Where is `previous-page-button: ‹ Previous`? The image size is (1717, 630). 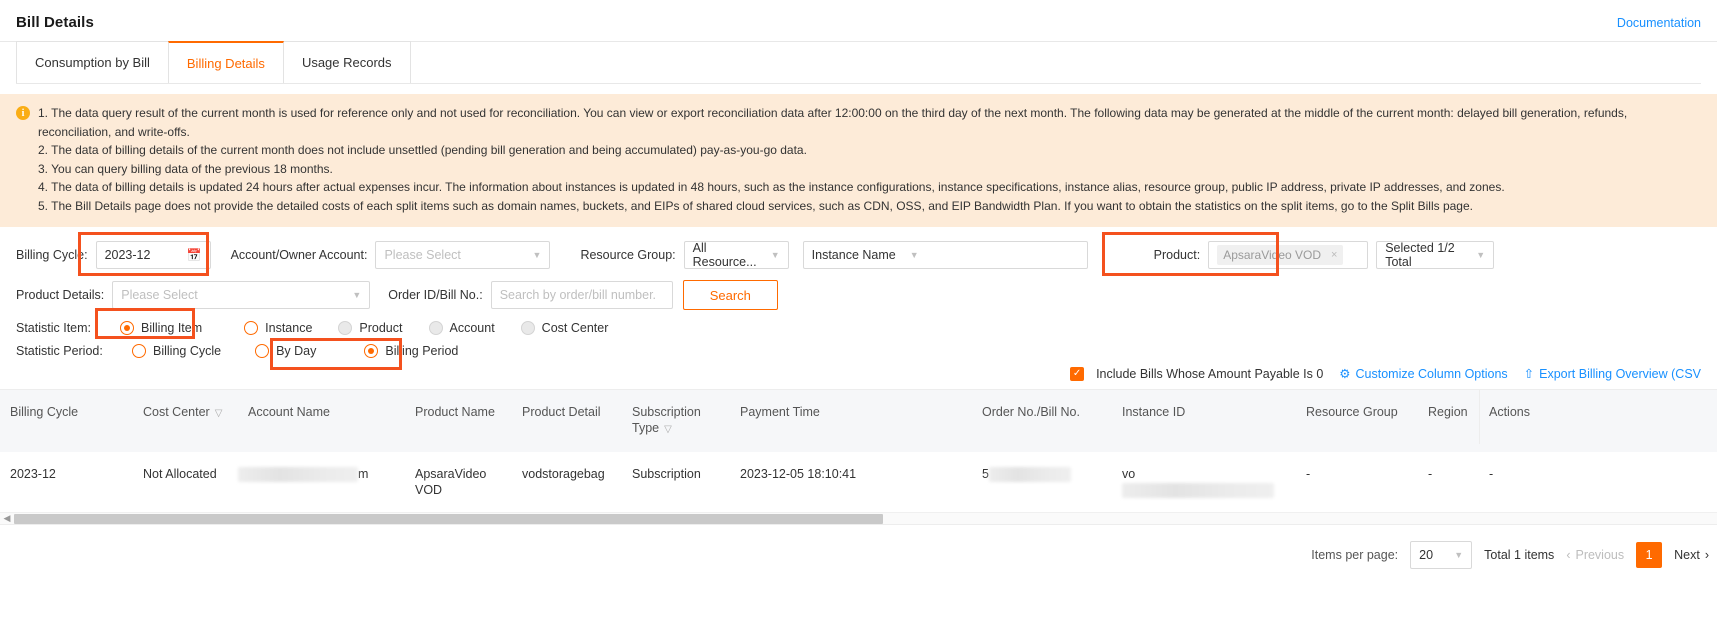 previous-page-button: ‹ Previous is located at coordinates (1595, 555).